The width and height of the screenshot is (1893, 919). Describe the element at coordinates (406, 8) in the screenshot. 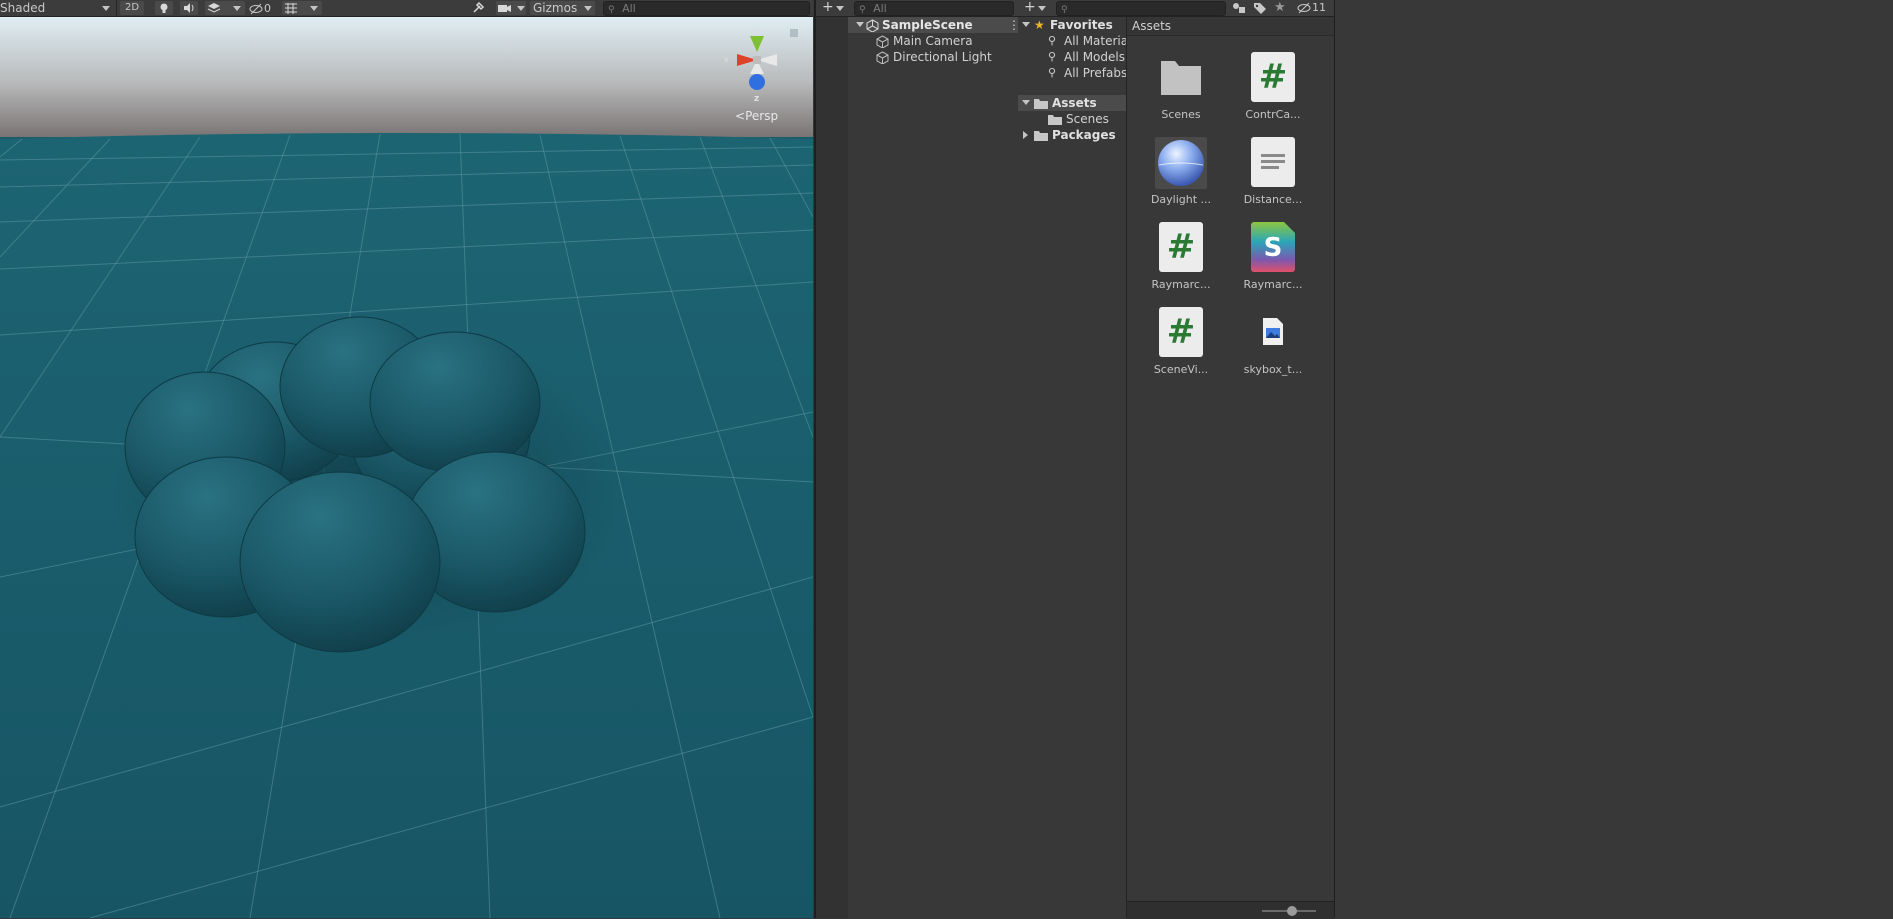

I see `scene-toolbar: Shaded 2D 0 Gizmos ⚲ All` at that location.